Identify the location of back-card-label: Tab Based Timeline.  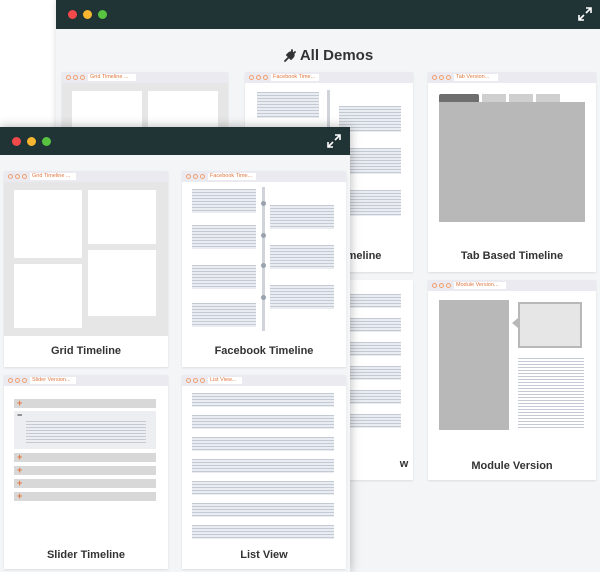
(512, 256).